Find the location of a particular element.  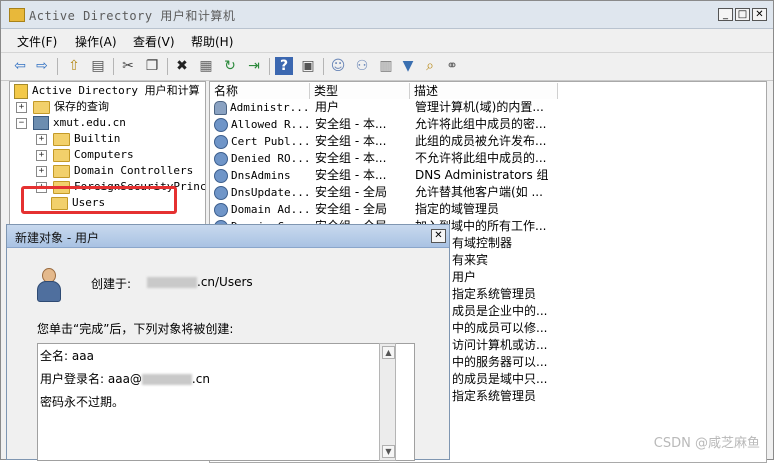

new-user-icon: ☺ is located at coordinates (338, 66).